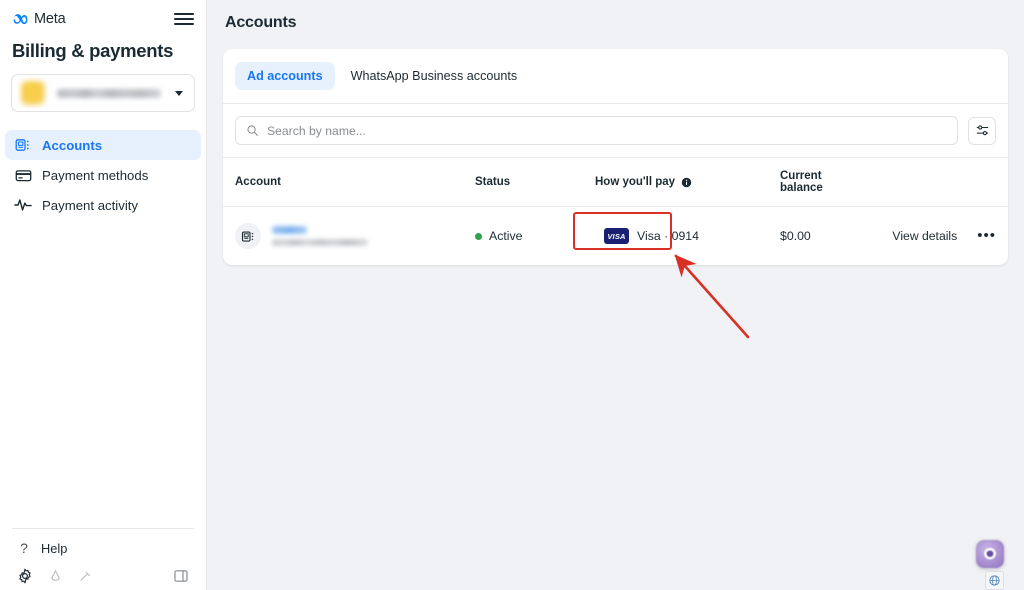  I want to click on credit-card-icon, so click(23, 175).